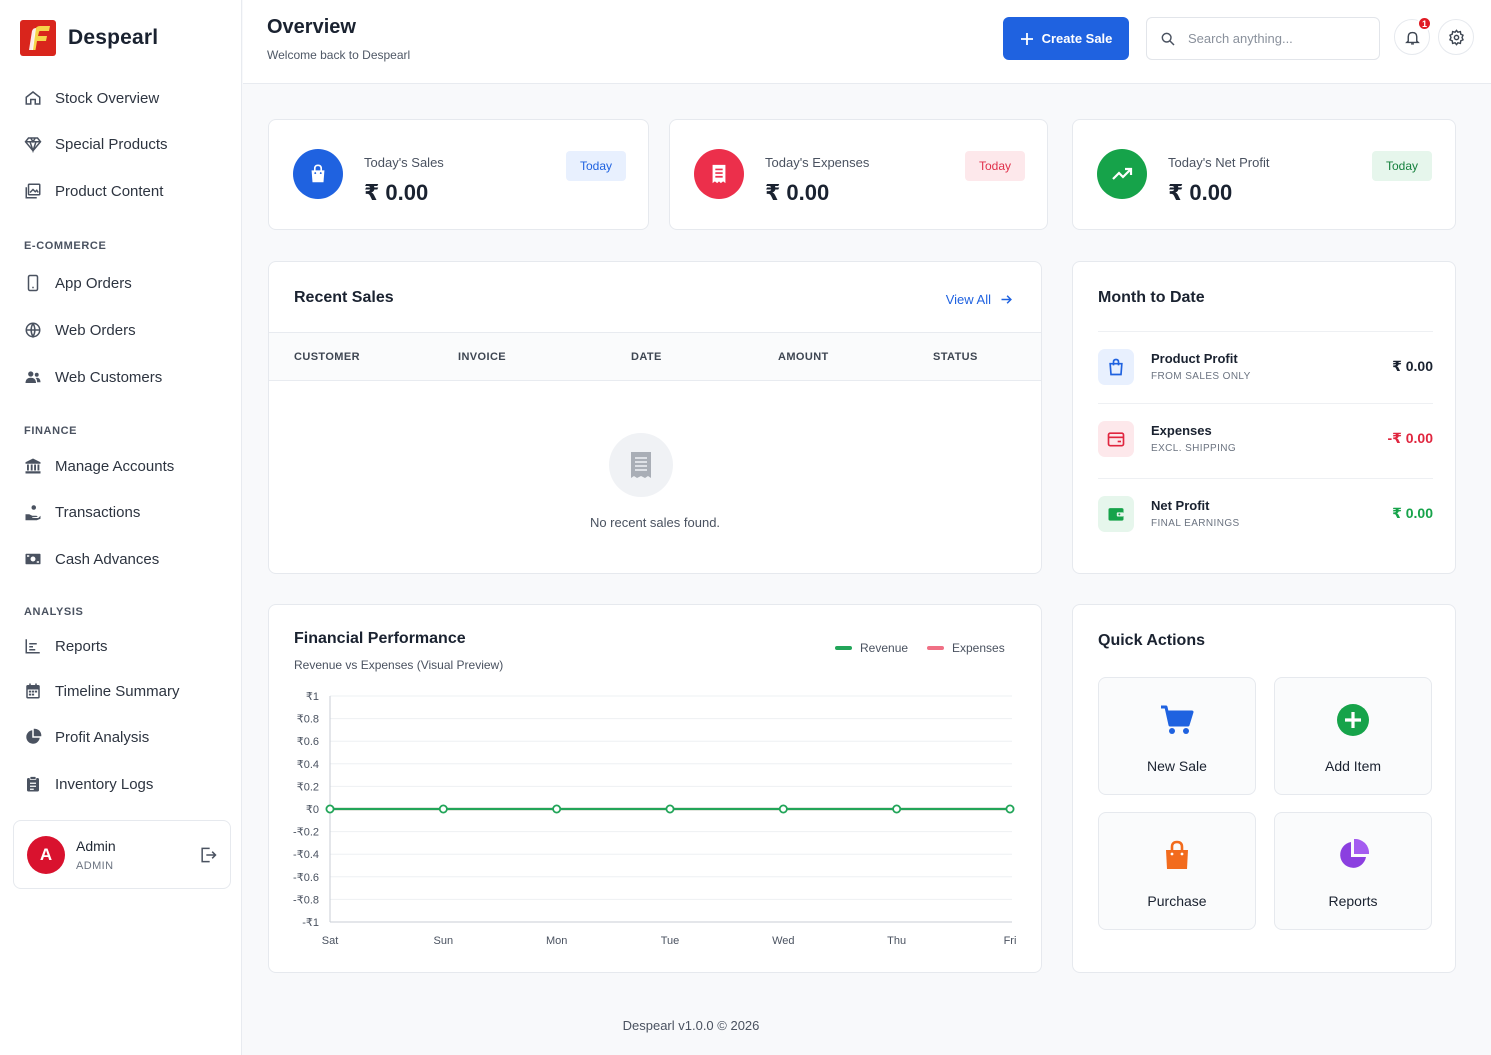  I want to click on recent-sales-title: Recent Sales, so click(344, 297).